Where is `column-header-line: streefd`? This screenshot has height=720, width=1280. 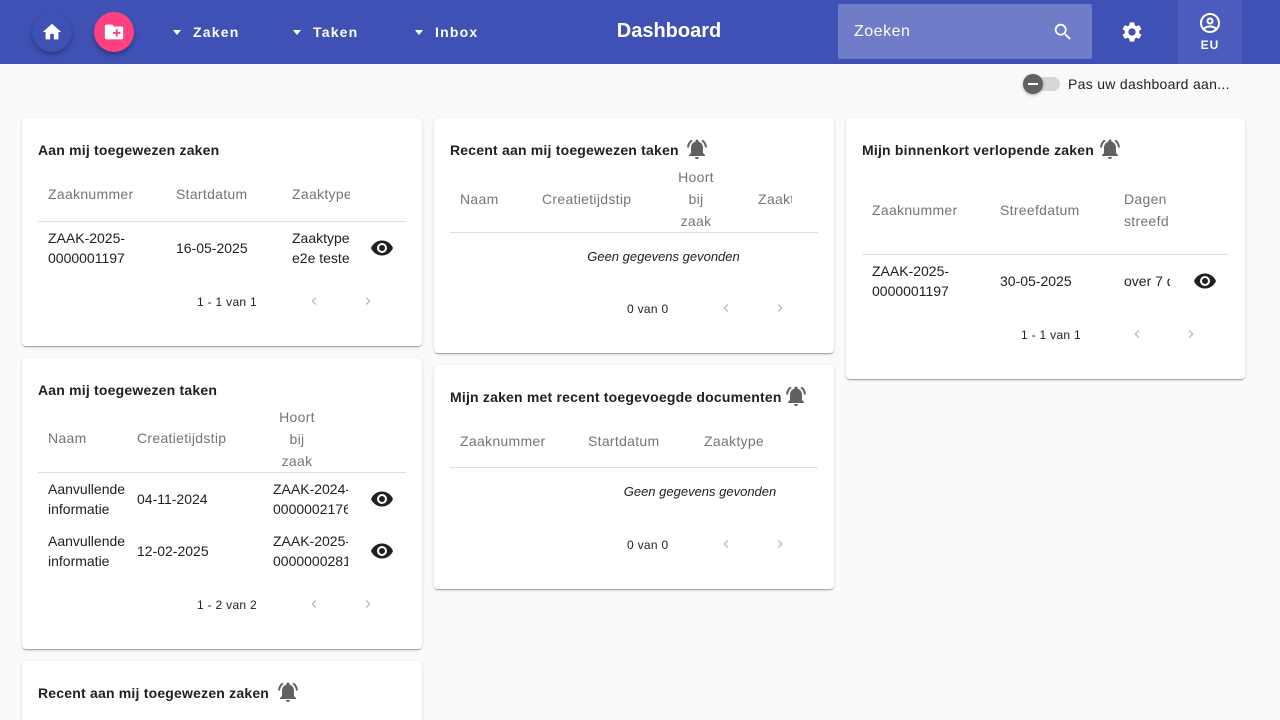 column-header-line: streefd is located at coordinates (1146, 221).